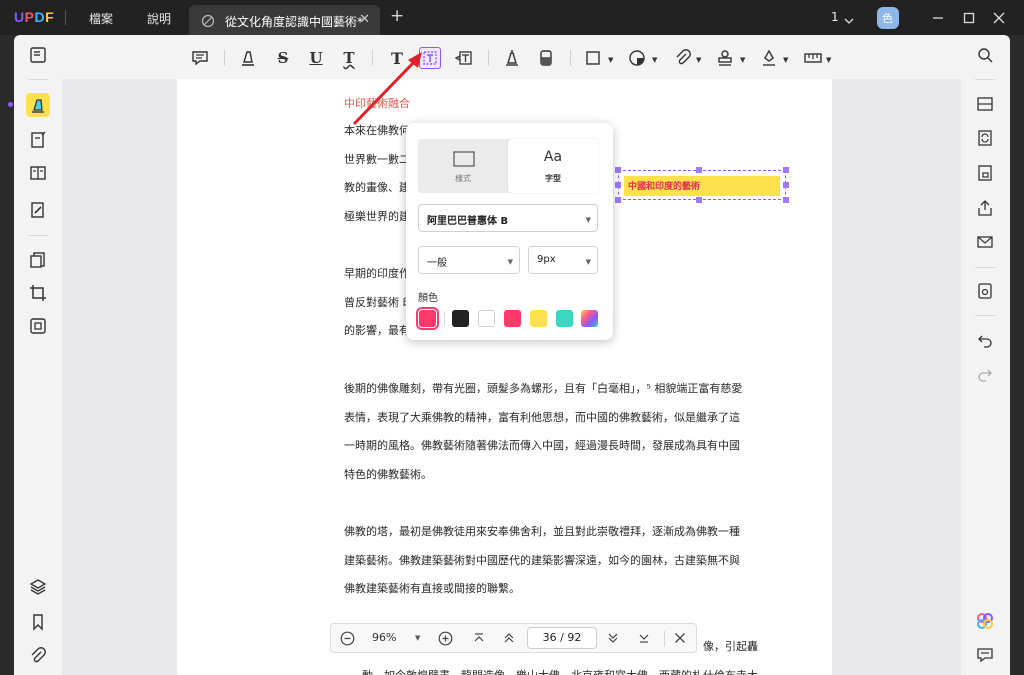 The height and width of the screenshot is (675, 1024). What do you see at coordinates (985, 55) in the screenshot?
I see `search-icon` at bounding box center [985, 55].